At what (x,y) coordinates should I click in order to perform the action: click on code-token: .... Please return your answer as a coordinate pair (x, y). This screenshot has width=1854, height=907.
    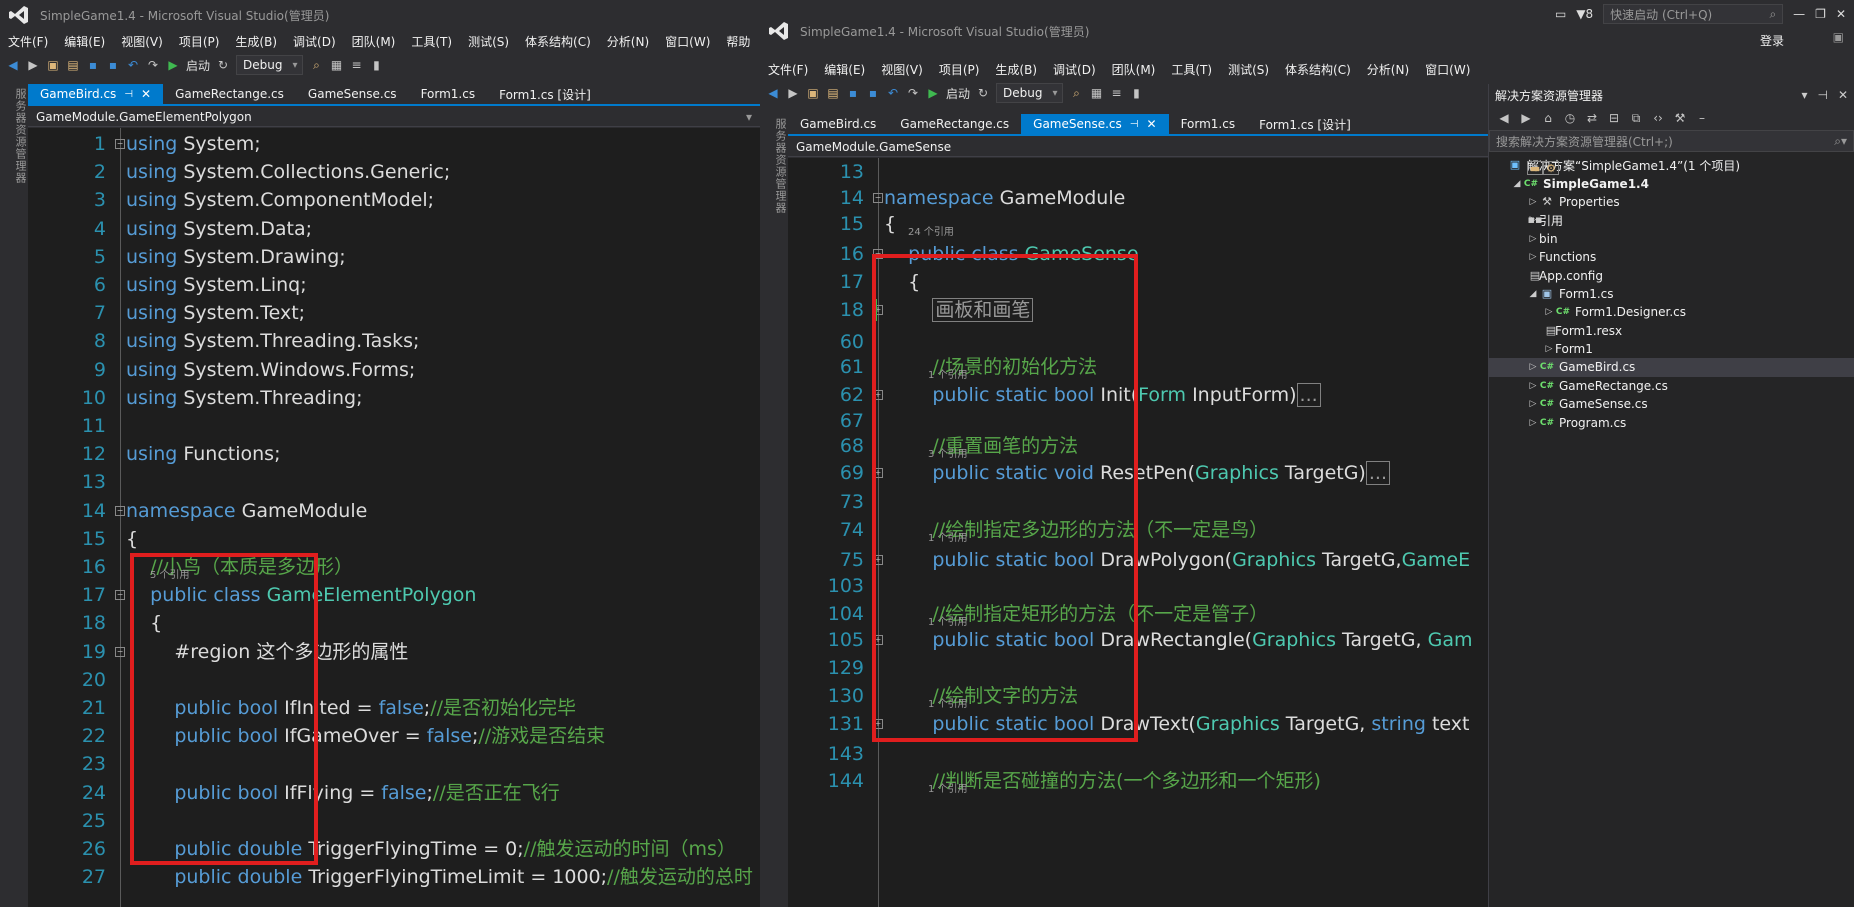
    Looking at the image, I should click on (1377, 473).